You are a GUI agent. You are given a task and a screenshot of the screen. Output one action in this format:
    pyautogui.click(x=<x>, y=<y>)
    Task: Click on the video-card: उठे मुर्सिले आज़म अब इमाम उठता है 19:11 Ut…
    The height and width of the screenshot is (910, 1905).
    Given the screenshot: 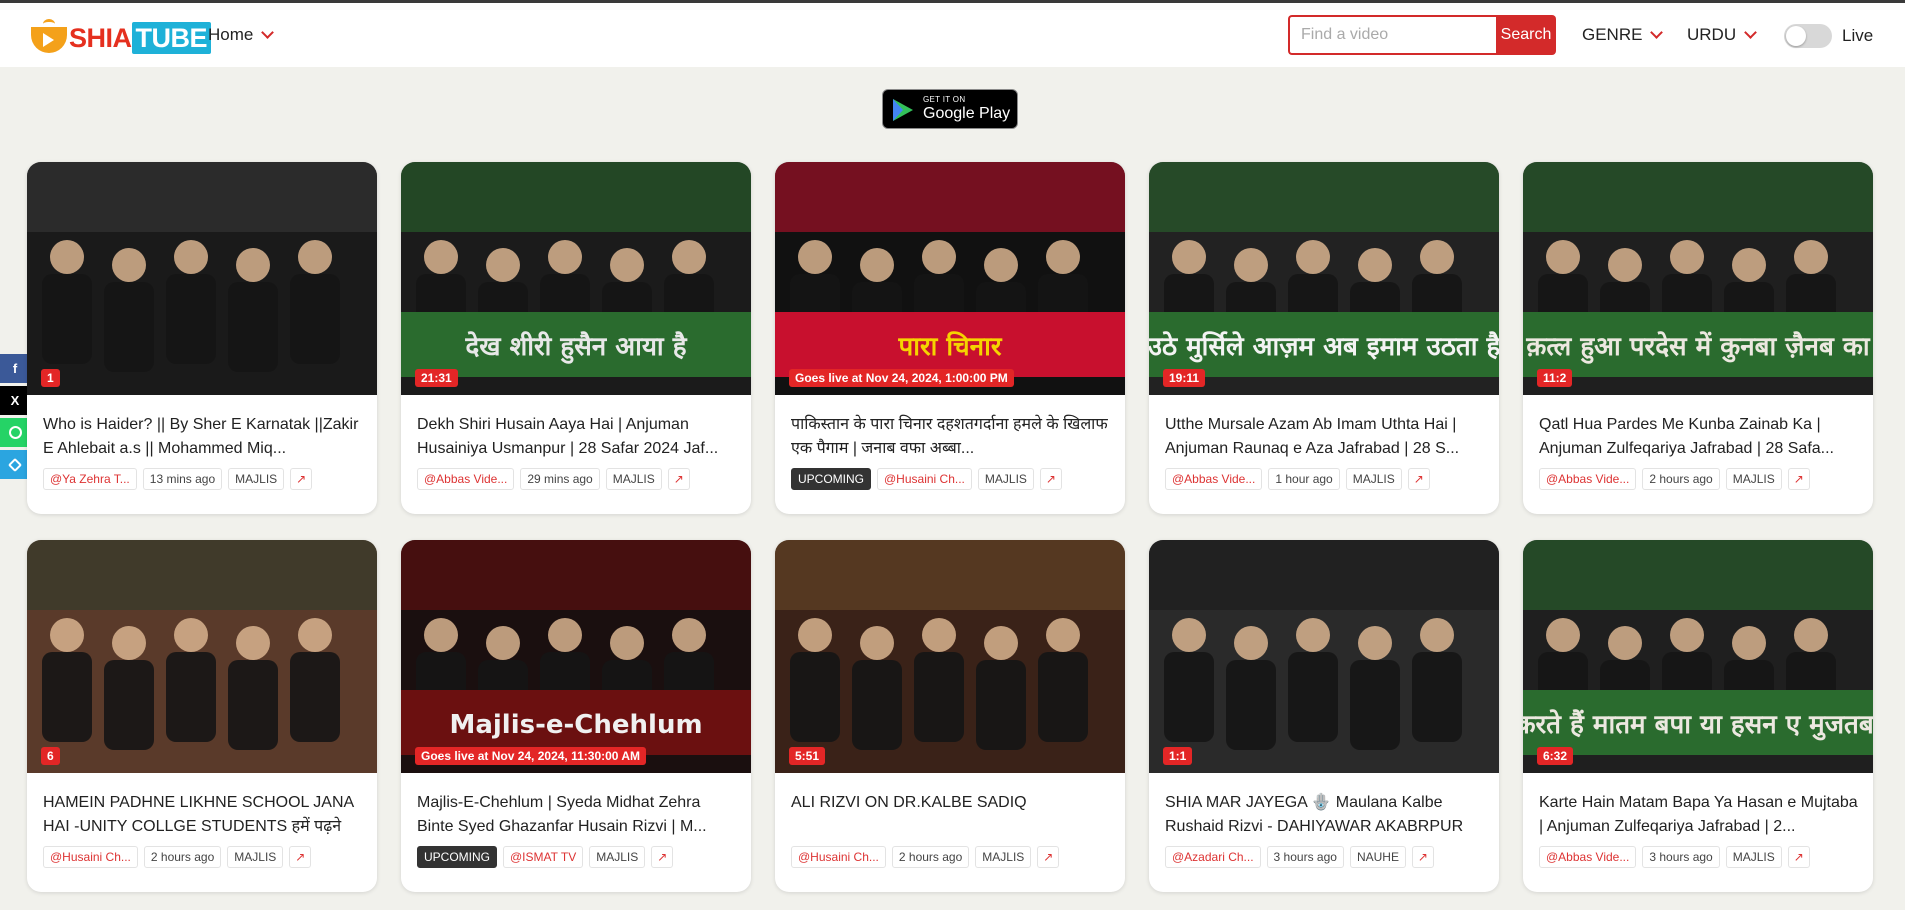 What is the action you would take?
    pyautogui.click(x=1324, y=338)
    